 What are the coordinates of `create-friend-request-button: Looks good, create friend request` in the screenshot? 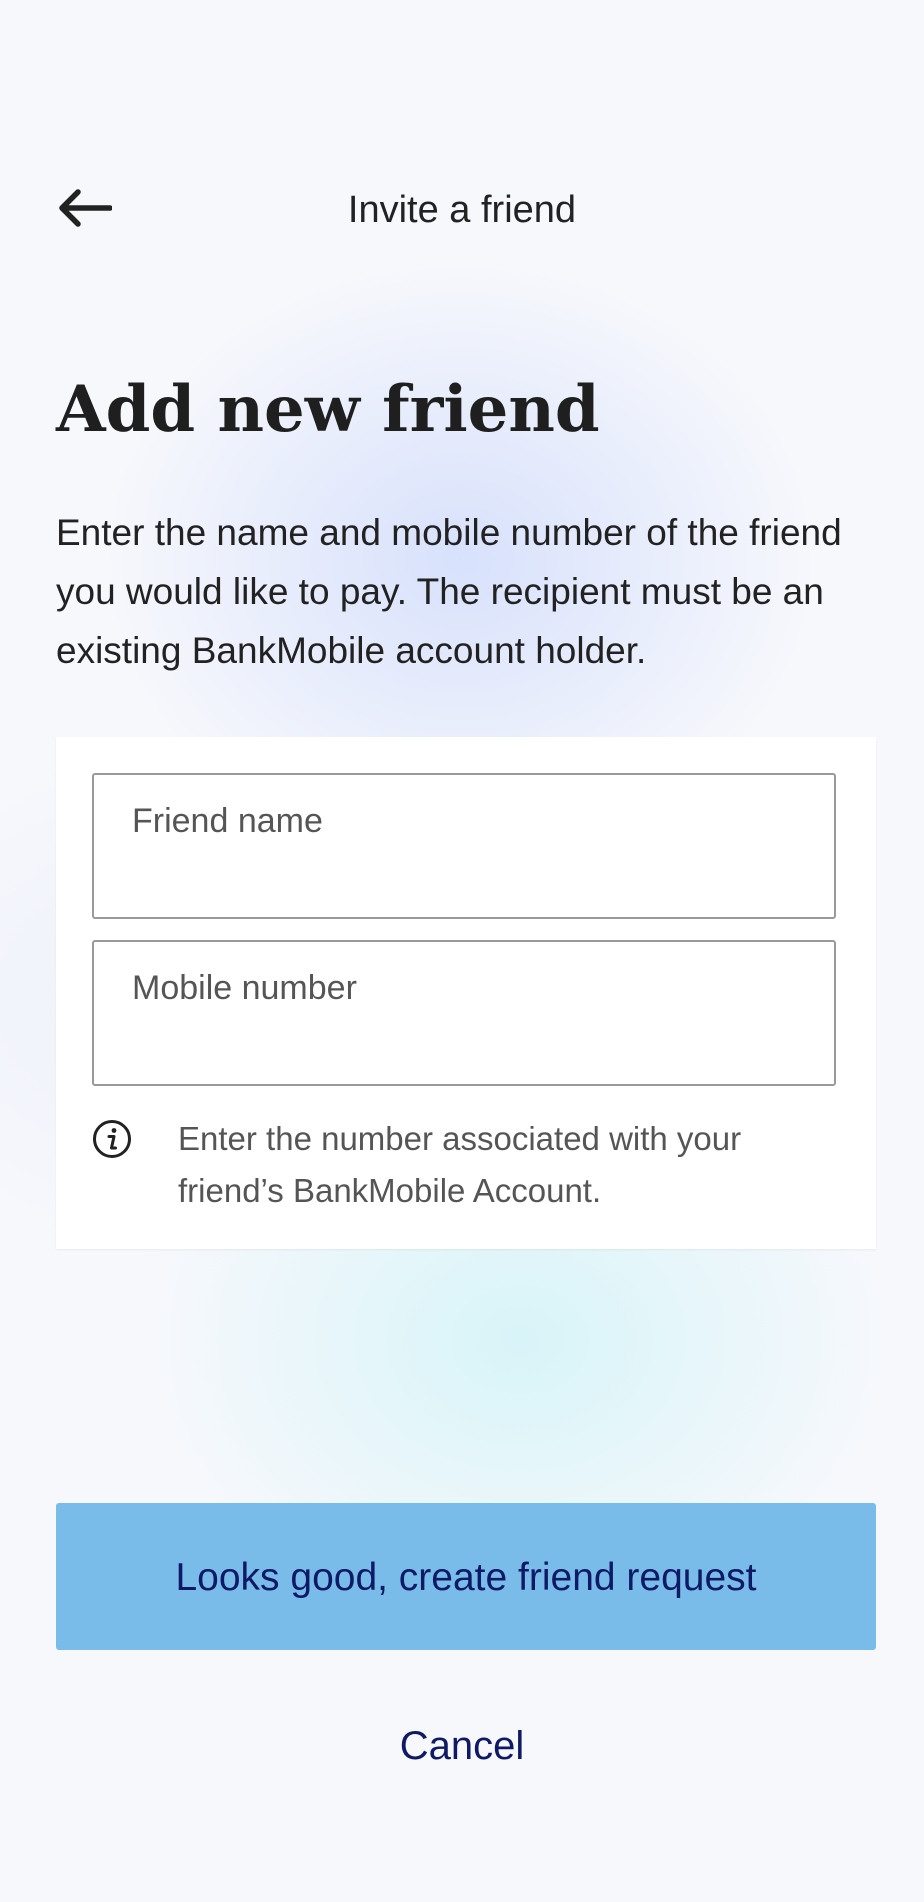 It's located at (466, 1576).